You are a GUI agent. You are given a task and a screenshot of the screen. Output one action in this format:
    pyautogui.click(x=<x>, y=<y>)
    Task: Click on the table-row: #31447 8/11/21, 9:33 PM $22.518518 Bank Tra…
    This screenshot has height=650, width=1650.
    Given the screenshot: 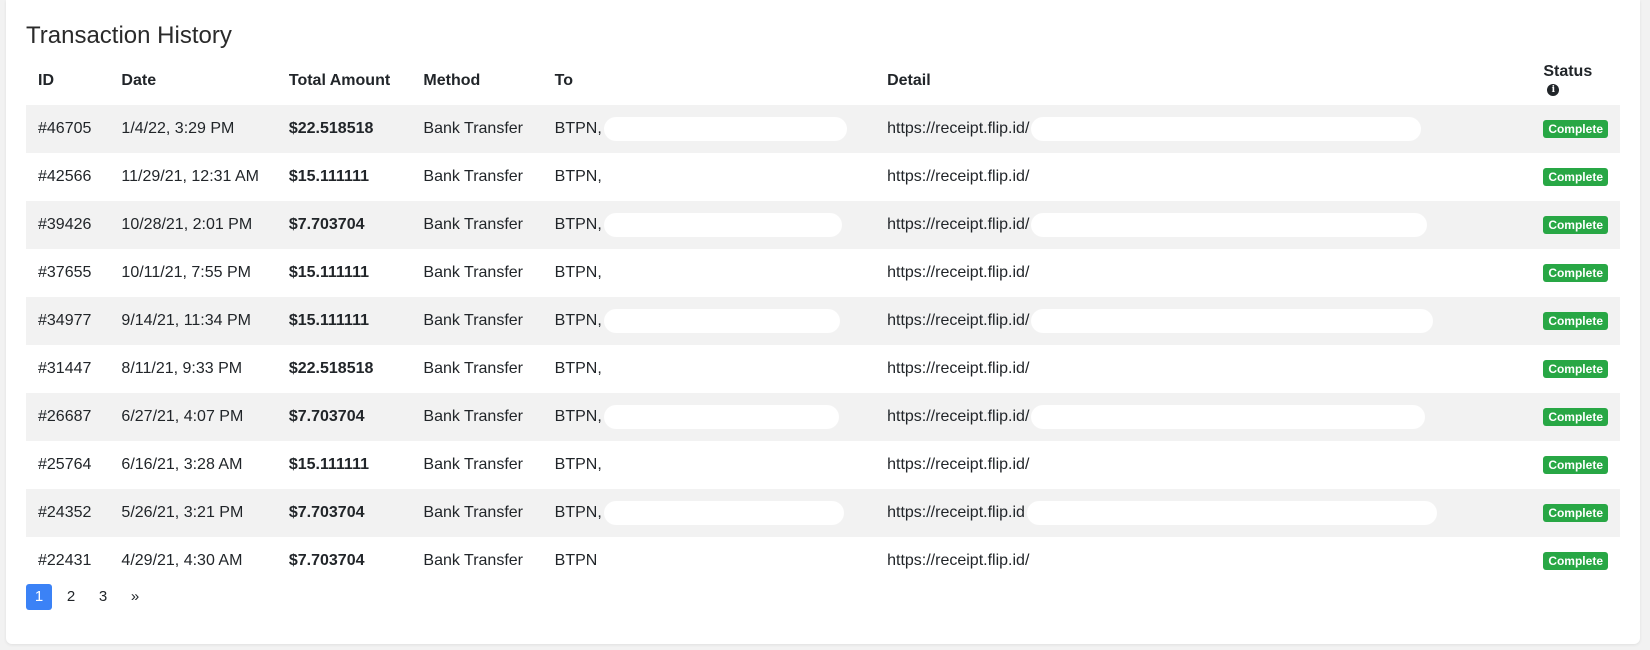 What is the action you would take?
    pyautogui.click(x=823, y=369)
    